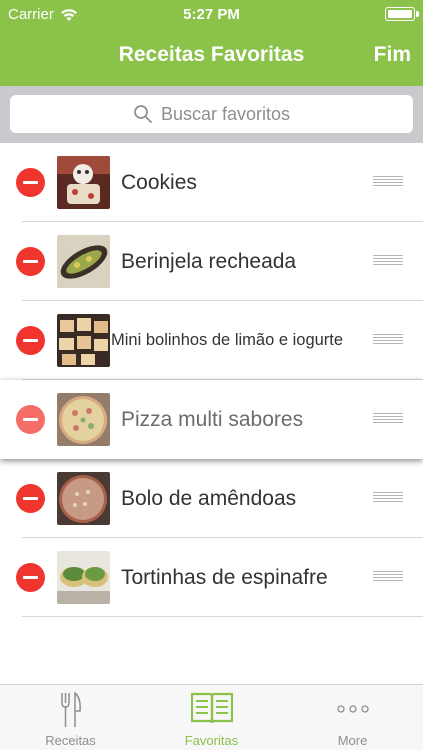  Describe the element at coordinates (402, 14) in the screenshot. I see `battery-icon` at that location.